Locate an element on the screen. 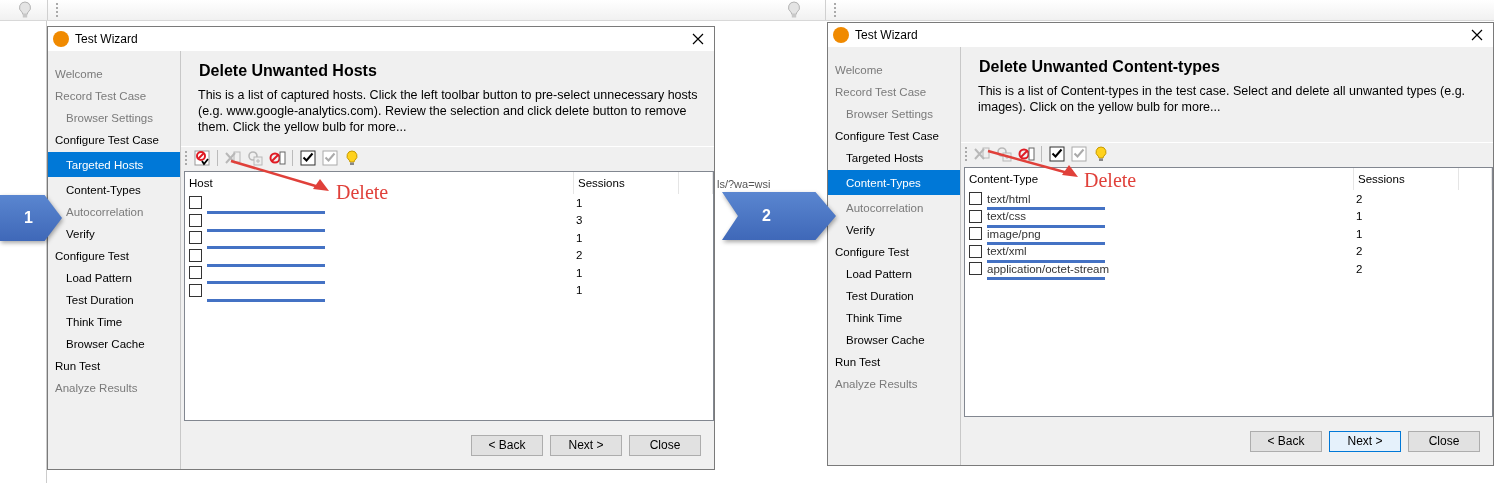 This screenshot has width=1494, height=483. table-cell: text/html is located at coordinates (1009, 198).